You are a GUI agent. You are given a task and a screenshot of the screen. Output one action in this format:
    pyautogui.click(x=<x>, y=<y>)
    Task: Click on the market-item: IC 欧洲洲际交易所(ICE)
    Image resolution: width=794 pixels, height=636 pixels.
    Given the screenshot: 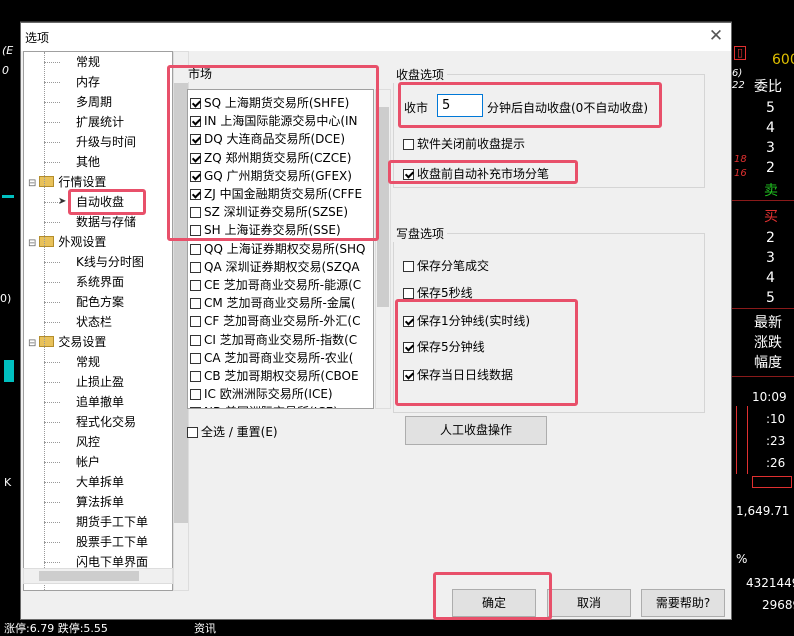 What is the action you would take?
    pyautogui.click(x=261, y=394)
    